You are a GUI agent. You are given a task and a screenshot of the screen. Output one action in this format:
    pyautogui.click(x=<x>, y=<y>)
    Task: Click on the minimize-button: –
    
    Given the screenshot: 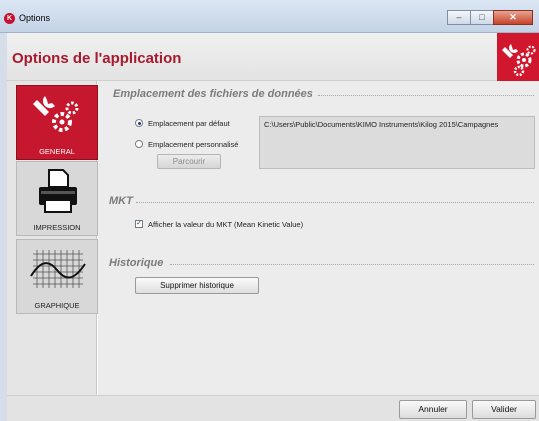 What is the action you would take?
    pyautogui.click(x=459, y=17)
    